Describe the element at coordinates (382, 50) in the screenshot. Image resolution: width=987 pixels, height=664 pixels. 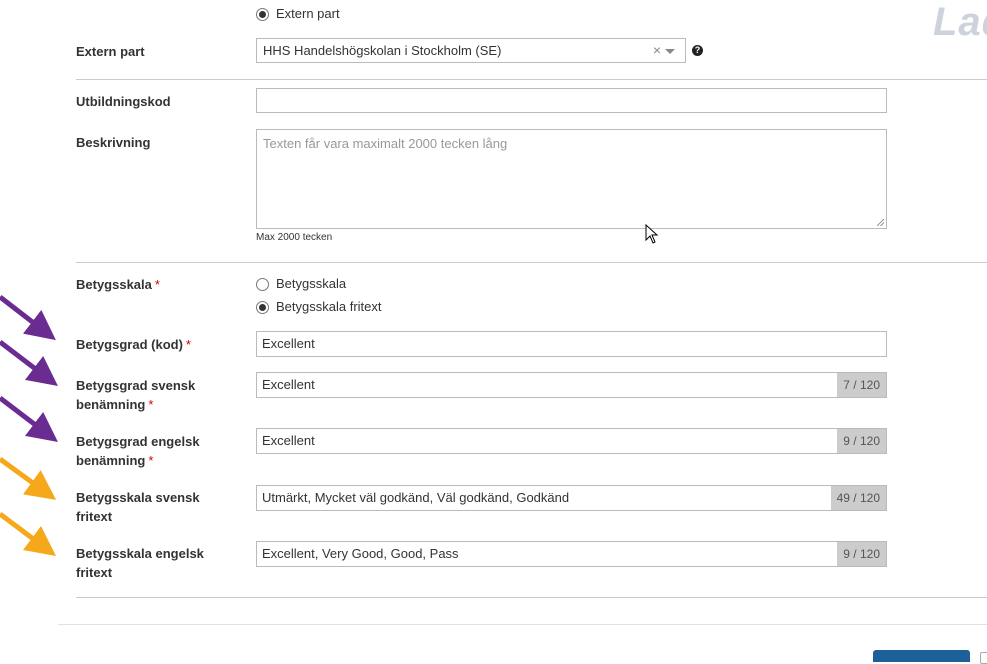
I see `extern-part-value: HHS Handelshögskolan i Stockholm (SE)` at that location.